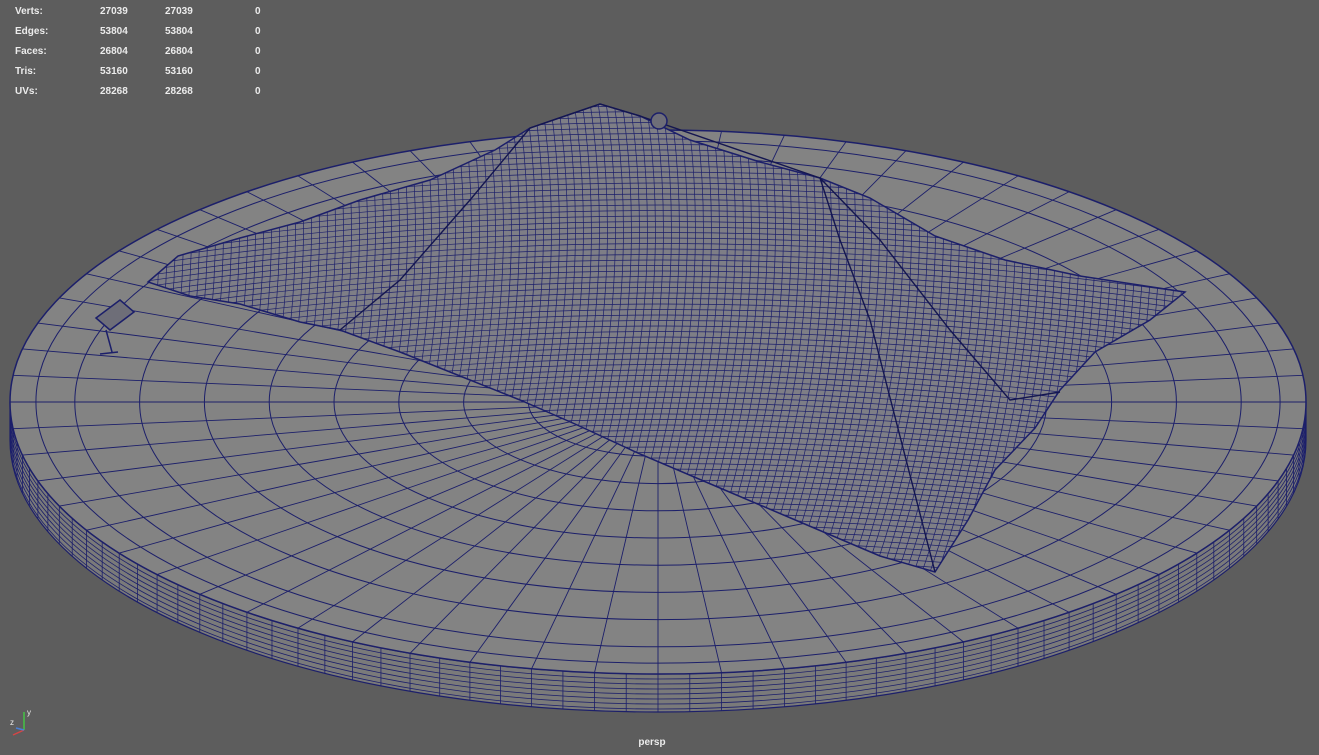 The image size is (1319, 755). What do you see at coordinates (26, 91) in the screenshot?
I see `hud-label: UVs:` at bounding box center [26, 91].